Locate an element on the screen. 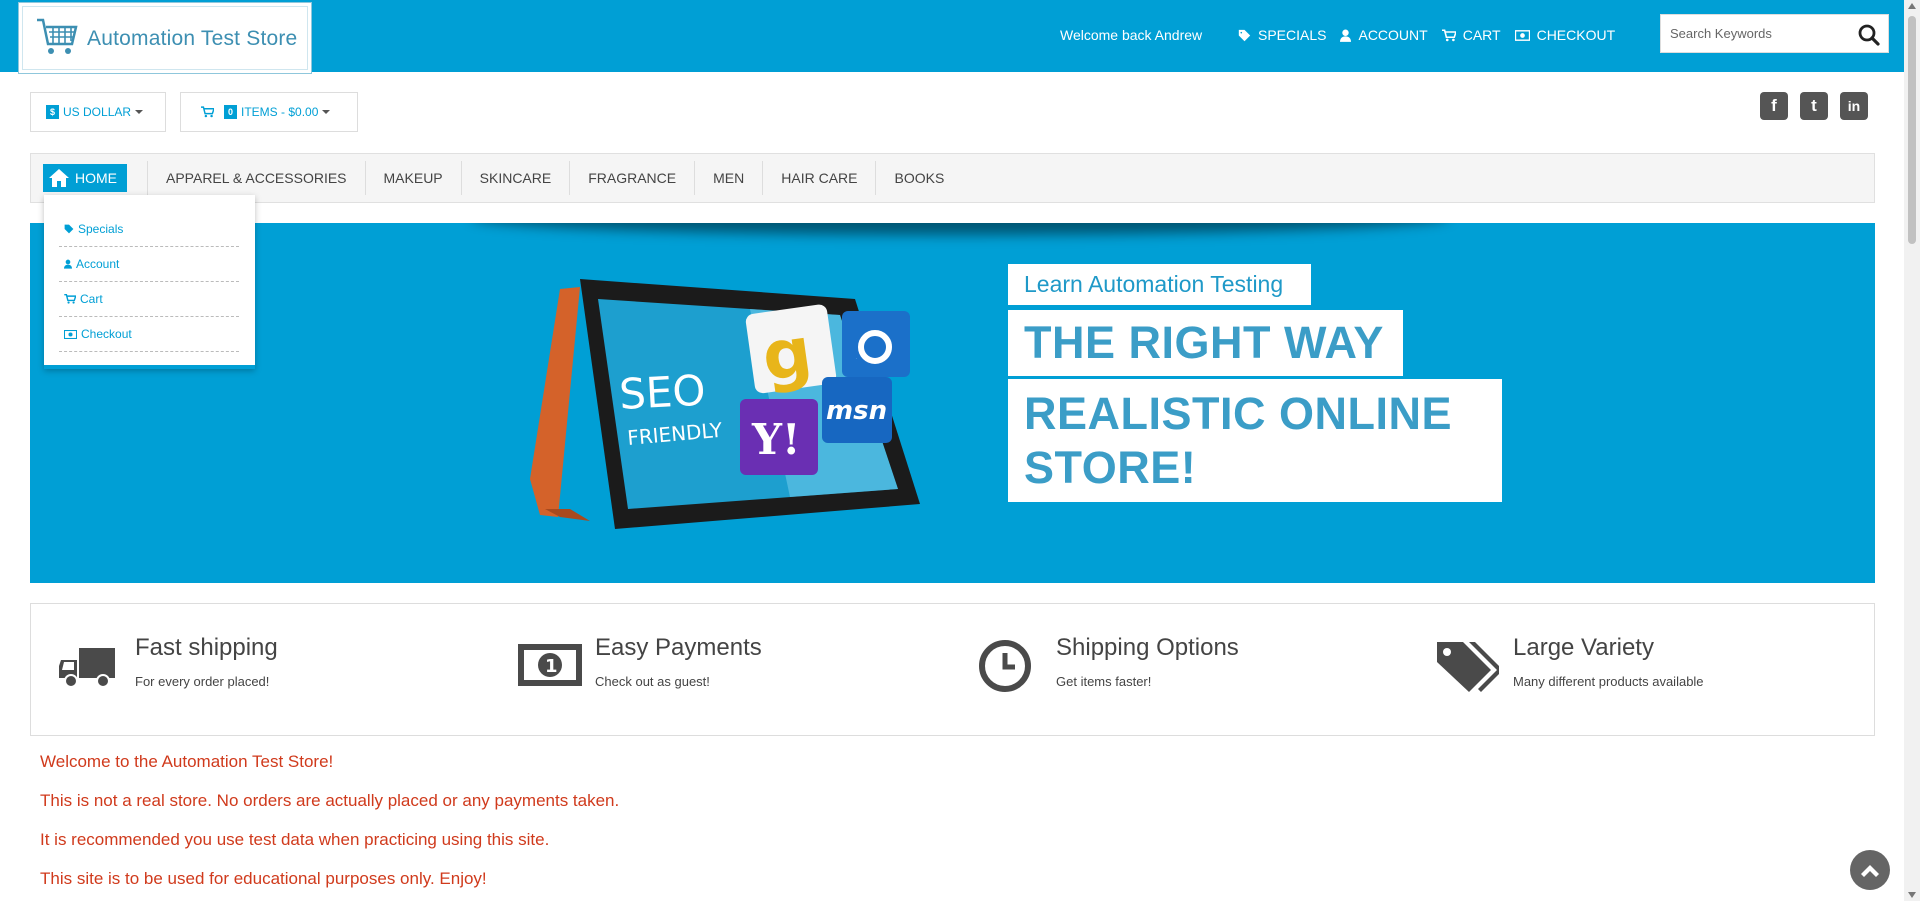 The width and height of the screenshot is (1920, 901). top-link-account: ACCOUNT is located at coordinates (1384, 35).